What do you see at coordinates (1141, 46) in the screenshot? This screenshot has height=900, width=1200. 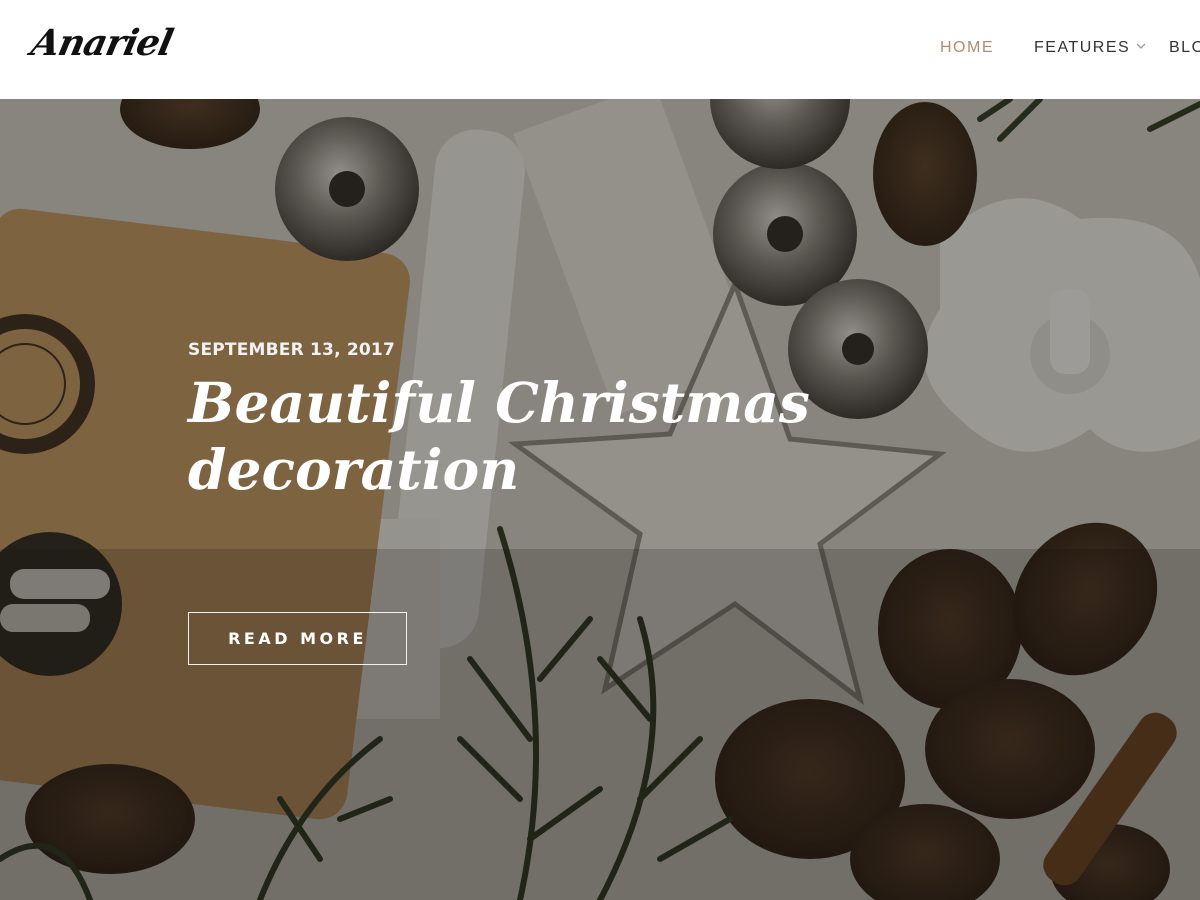 I see `chevron-down-icon` at bounding box center [1141, 46].